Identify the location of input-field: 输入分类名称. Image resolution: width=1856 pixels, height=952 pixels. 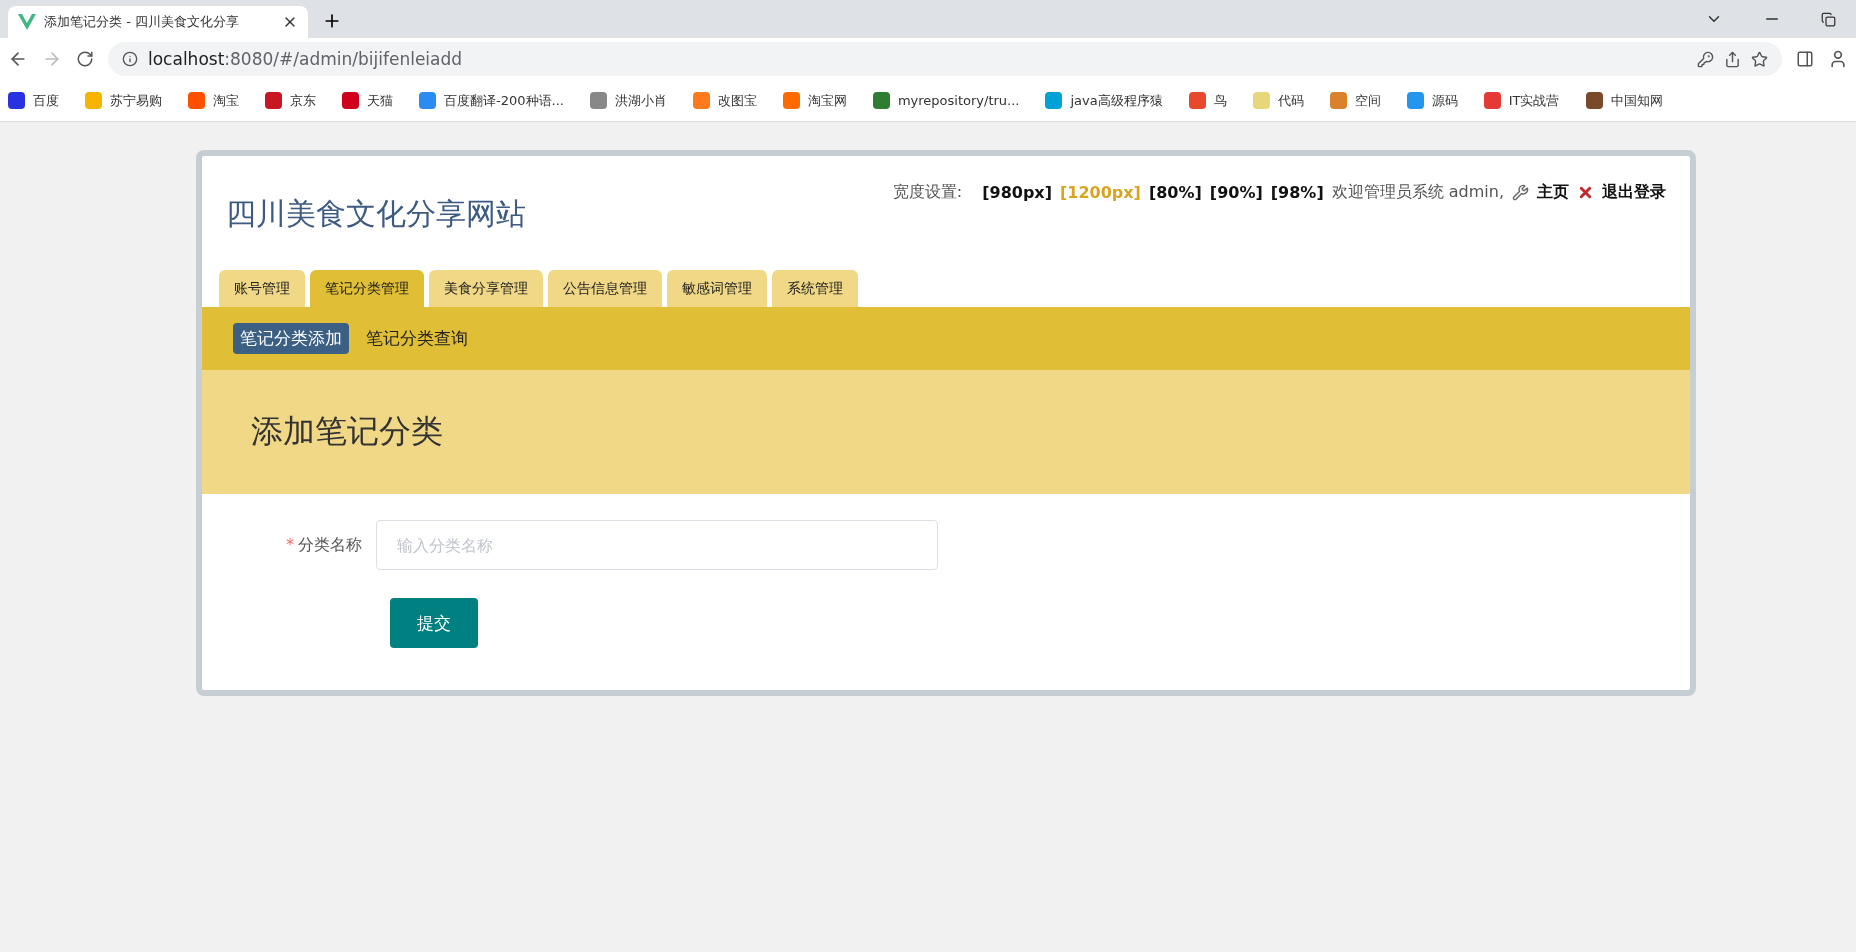
(657, 545).